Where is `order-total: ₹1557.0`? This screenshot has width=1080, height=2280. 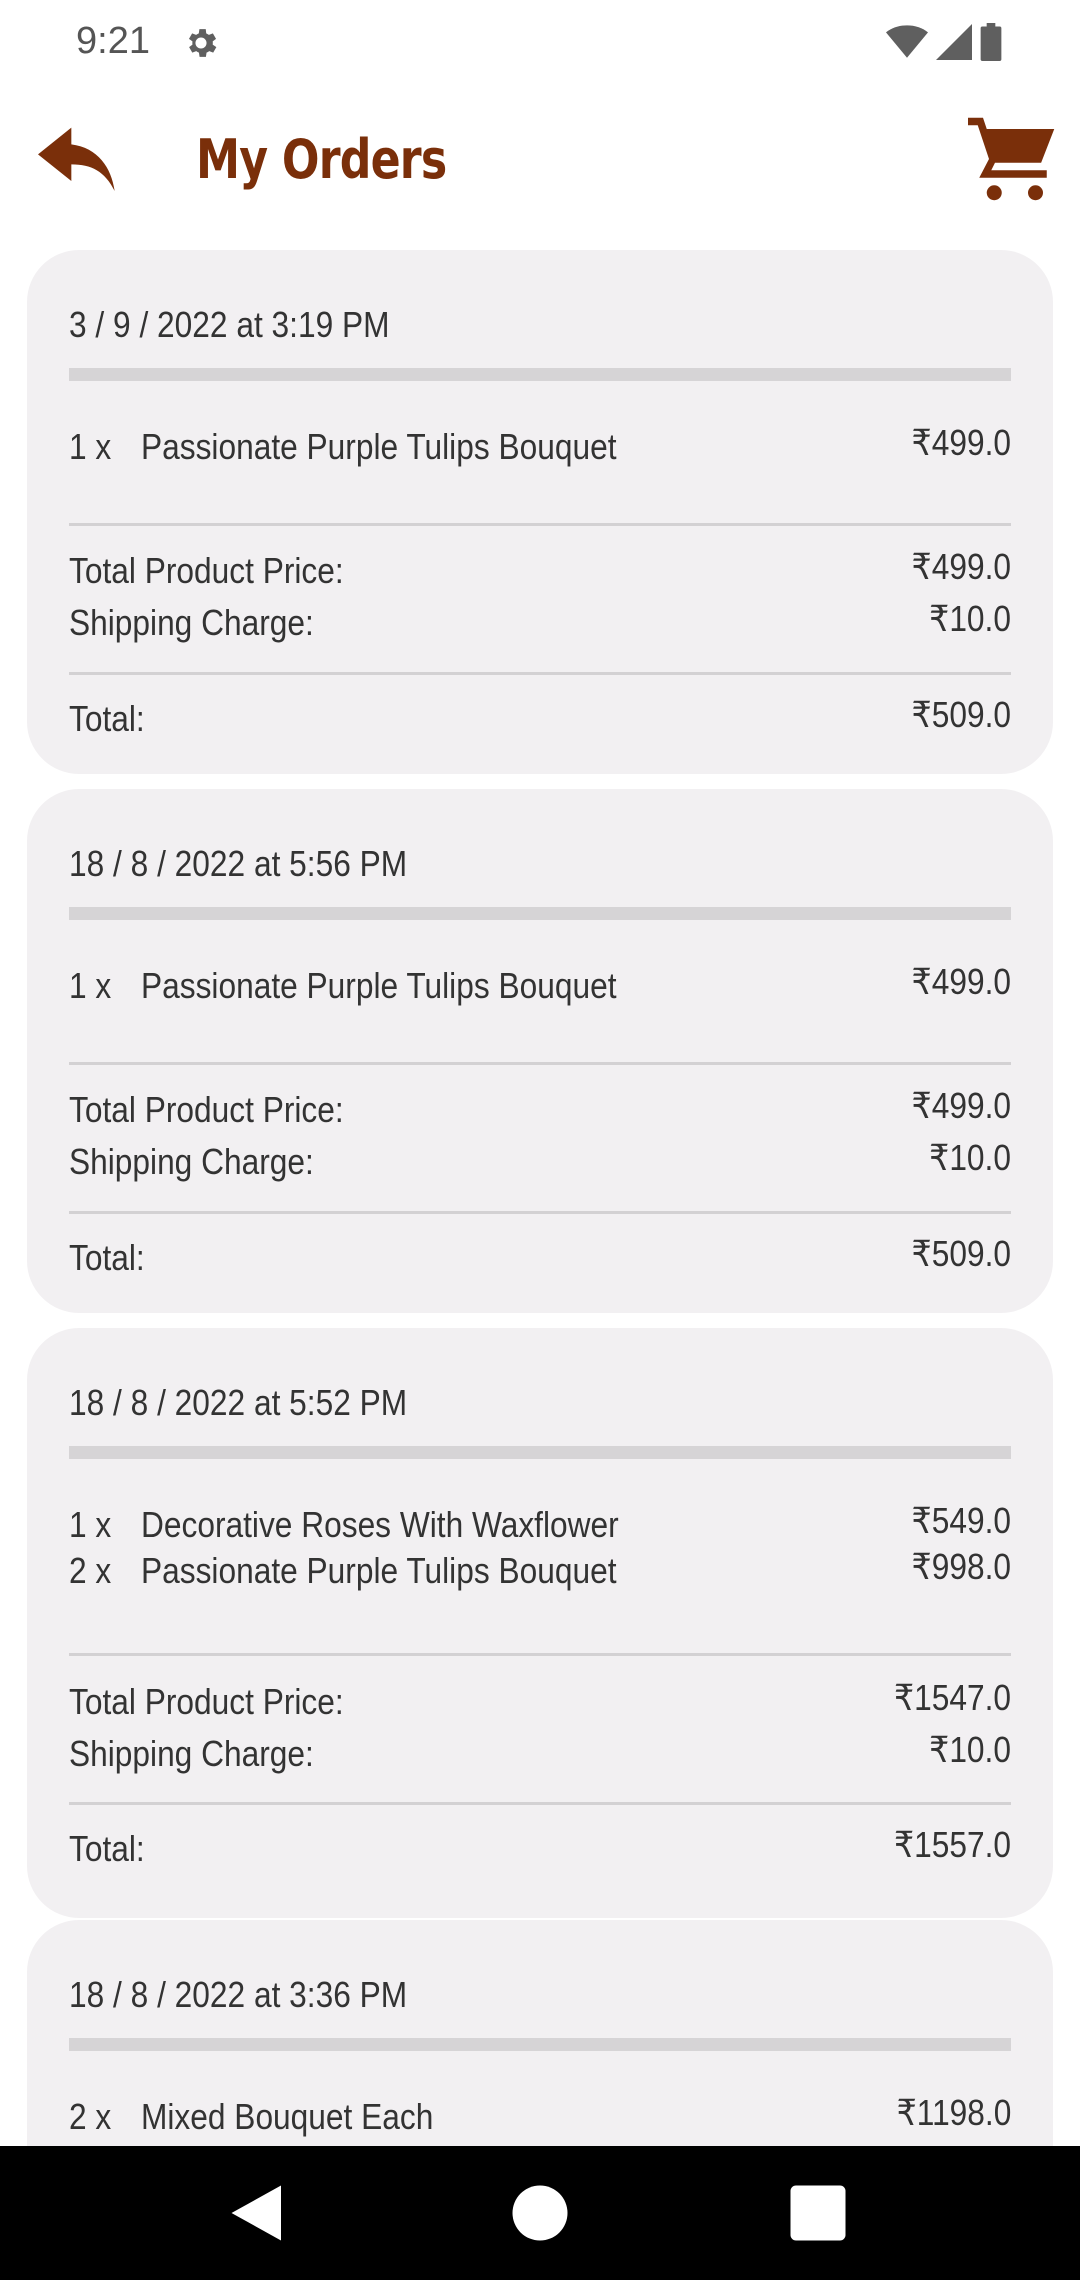
order-total: ₹1557.0 is located at coordinates (952, 1844).